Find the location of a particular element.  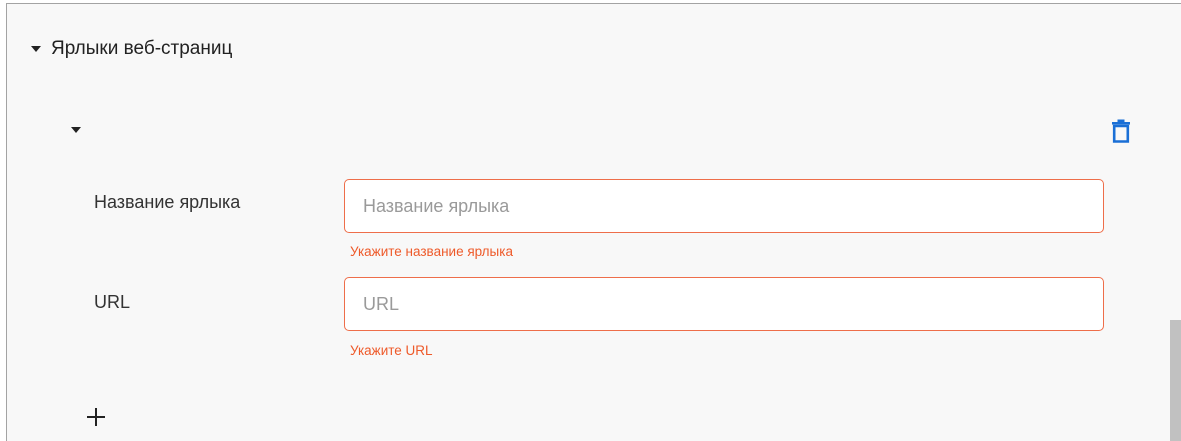

shortcut-name-error: Укажите название ярлыка is located at coordinates (431, 251).